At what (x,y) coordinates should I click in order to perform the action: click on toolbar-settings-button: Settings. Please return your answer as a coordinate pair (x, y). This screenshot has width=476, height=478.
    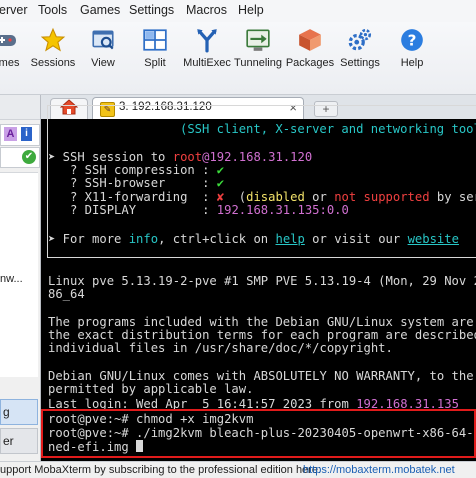
    Looking at the image, I should click on (360, 57).